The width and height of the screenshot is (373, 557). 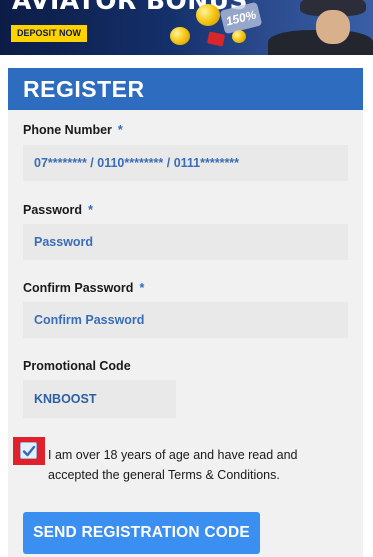 What do you see at coordinates (185, 242) in the screenshot?
I see `password-input` at bounding box center [185, 242].